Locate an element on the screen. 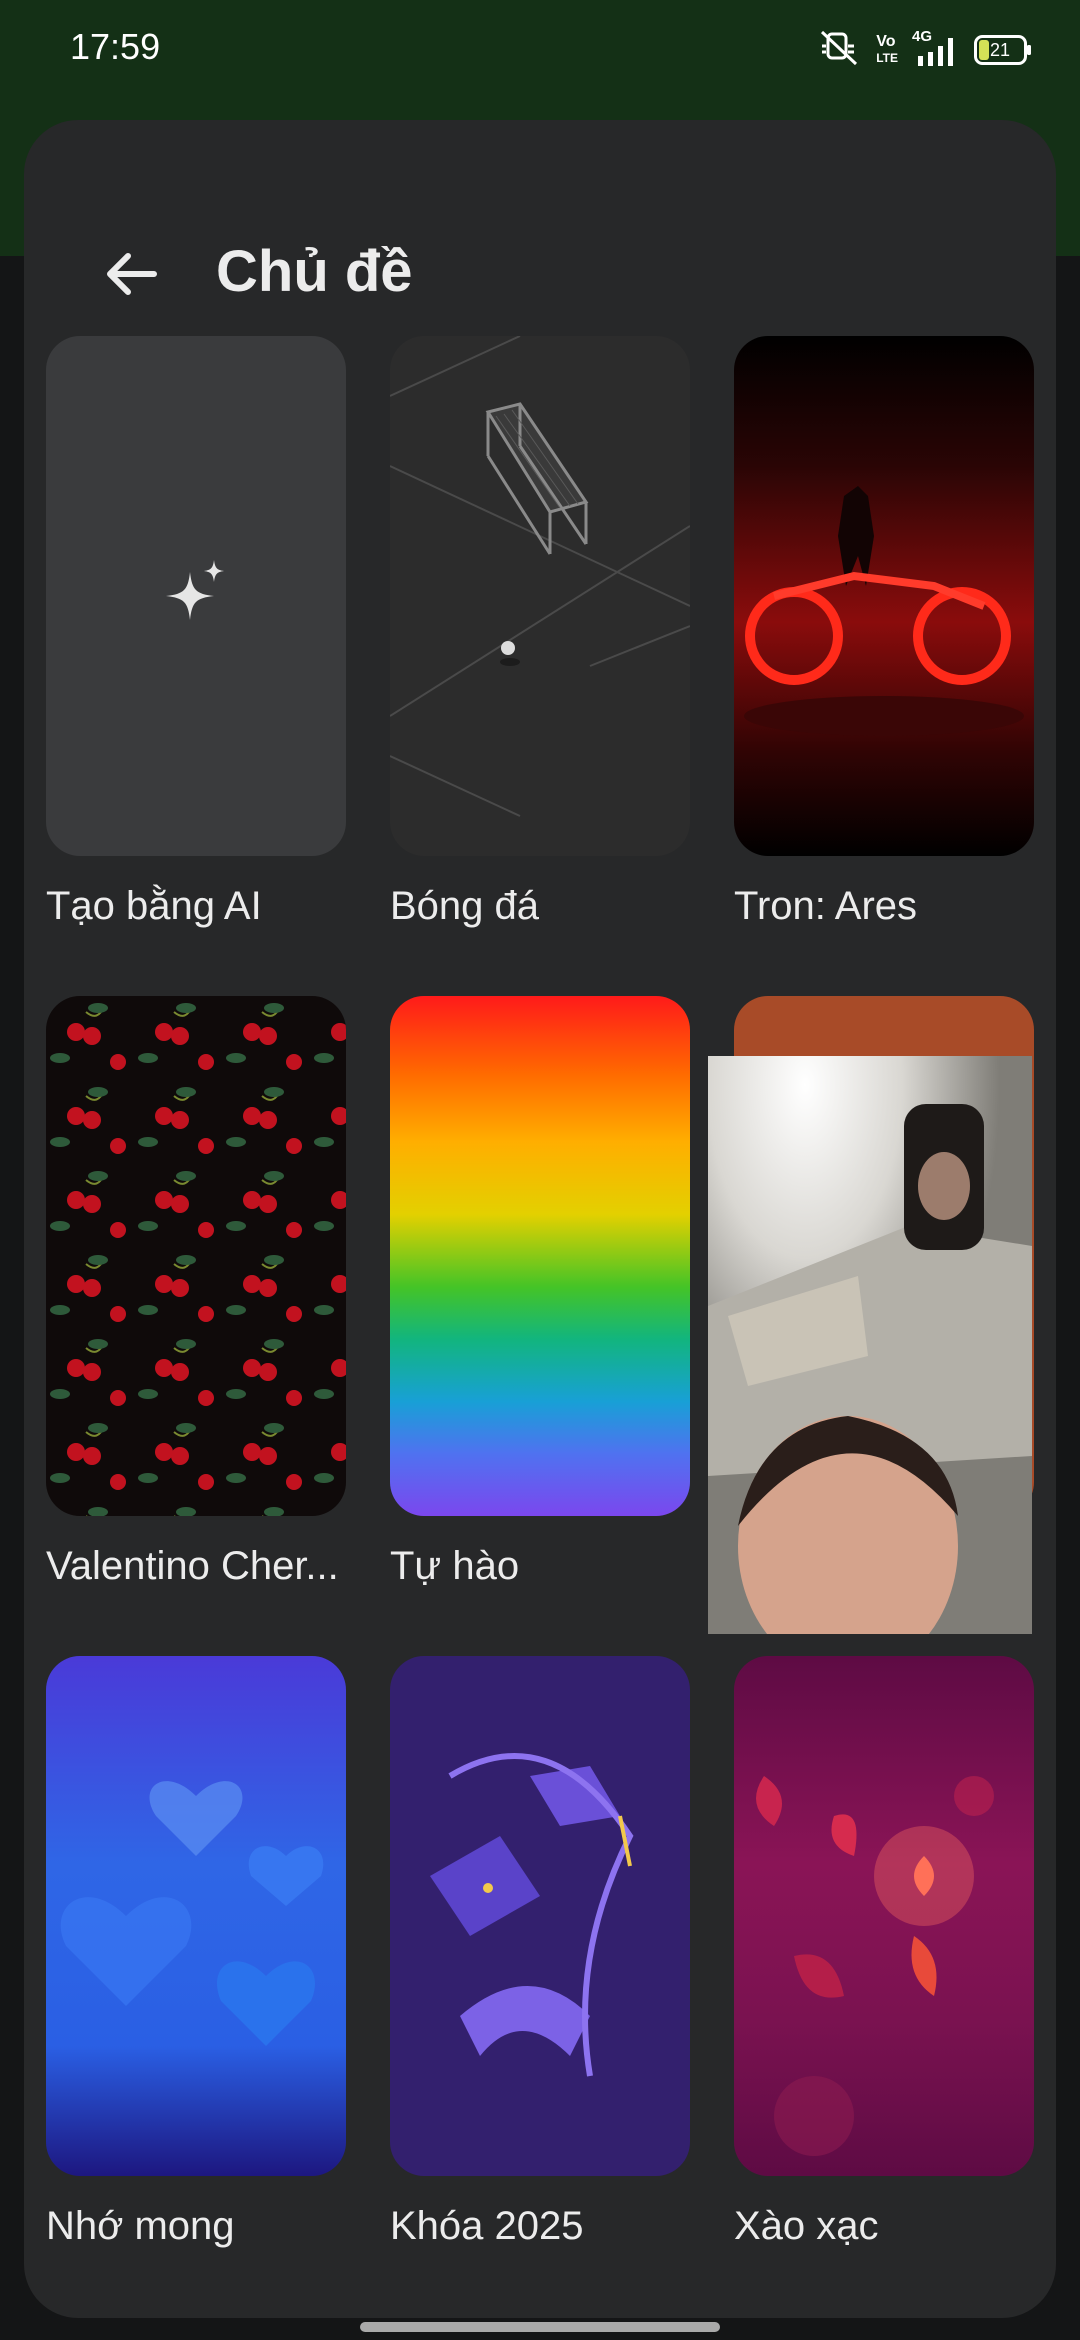 The height and width of the screenshot is (2340, 1080). video-call-frame is located at coordinates (870, 1345).